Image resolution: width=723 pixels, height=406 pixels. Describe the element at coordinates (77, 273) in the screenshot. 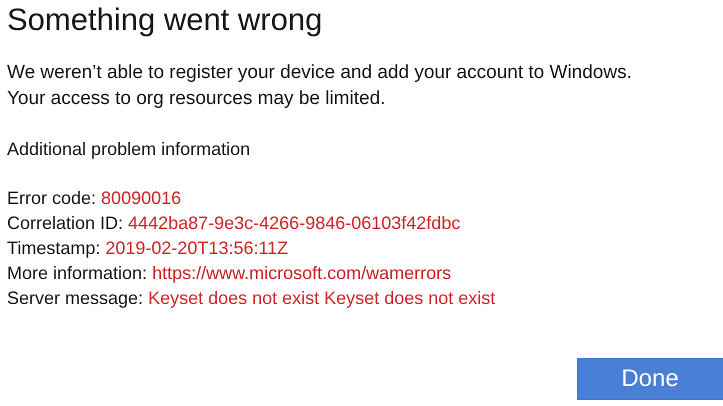

I see `detail-label: More information:` at that location.